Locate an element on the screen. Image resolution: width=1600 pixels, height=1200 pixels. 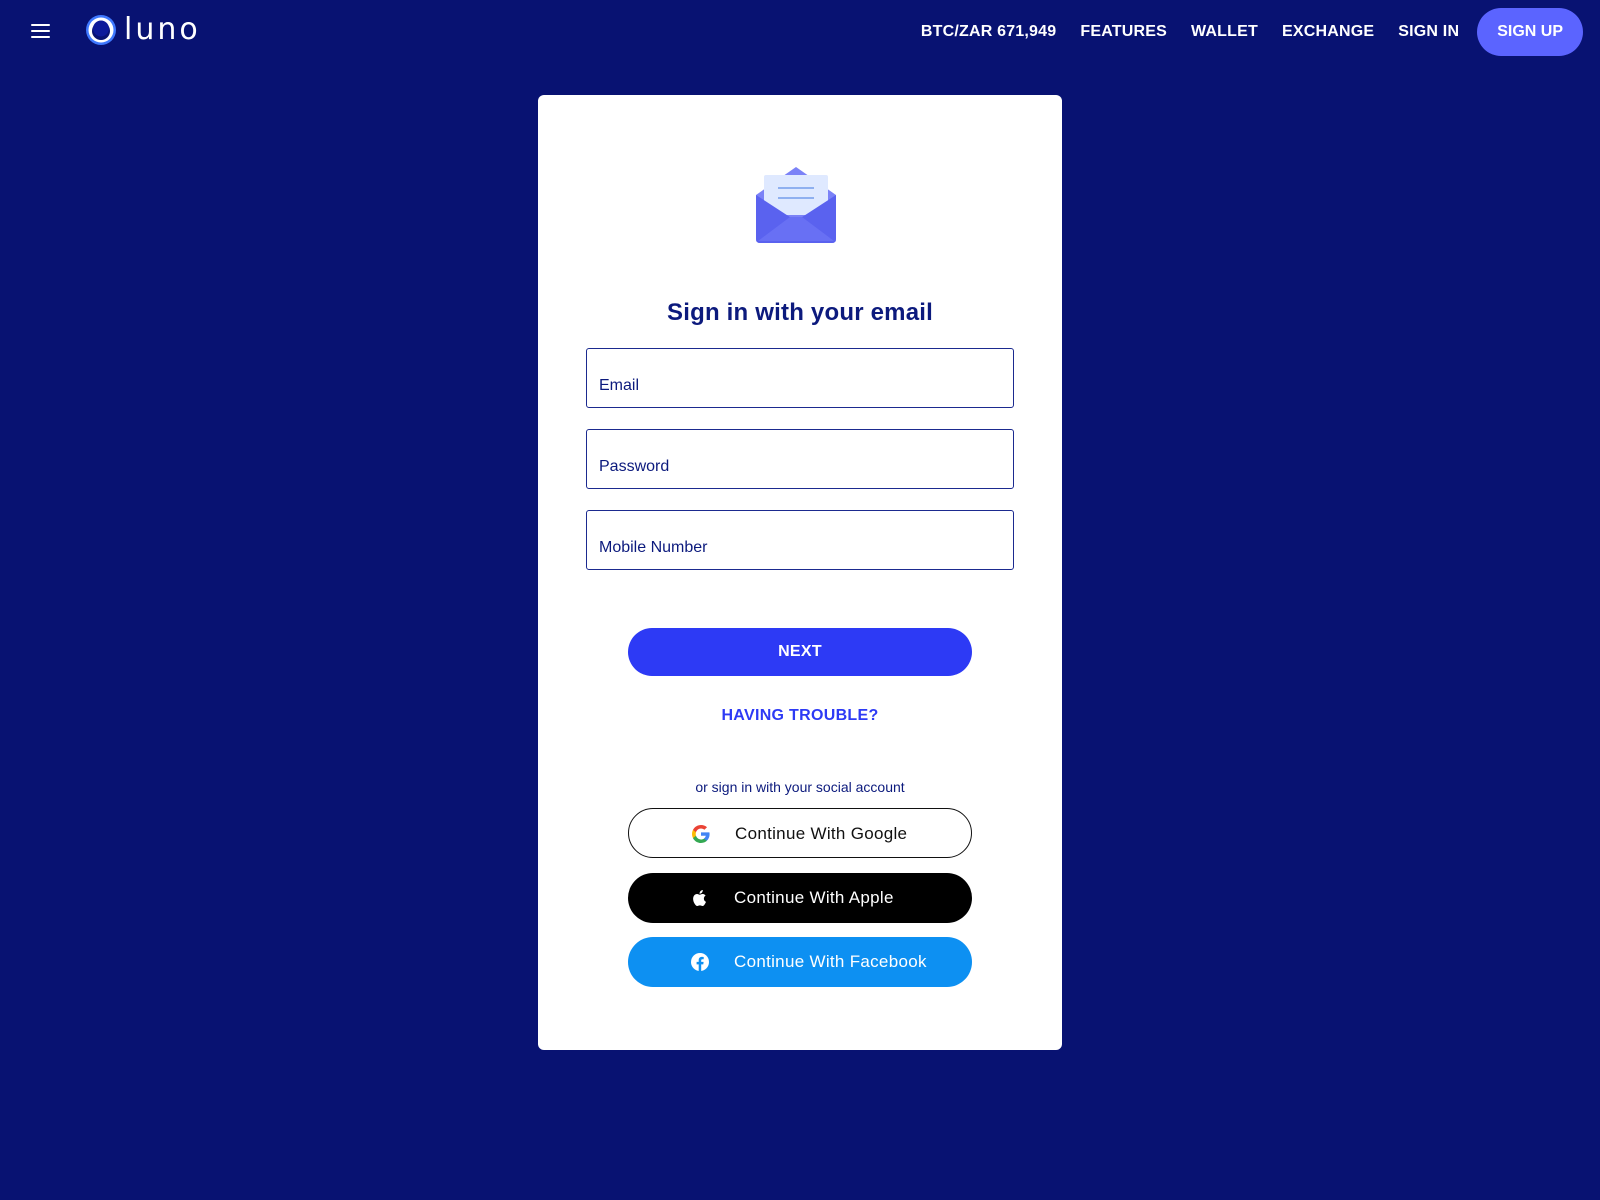
password-field is located at coordinates (800, 459).